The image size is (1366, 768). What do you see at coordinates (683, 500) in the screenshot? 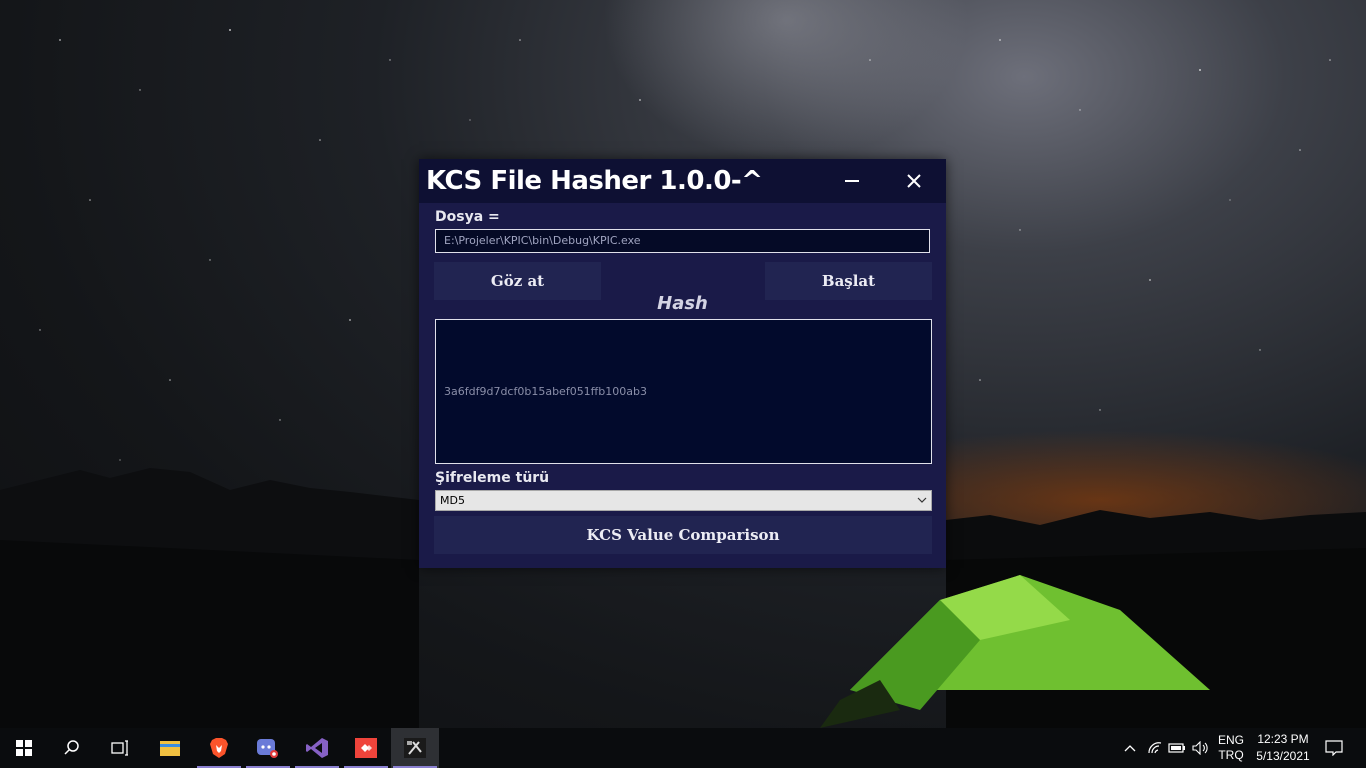
I see `encryption-type-select: MD5` at bounding box center [683, 500].